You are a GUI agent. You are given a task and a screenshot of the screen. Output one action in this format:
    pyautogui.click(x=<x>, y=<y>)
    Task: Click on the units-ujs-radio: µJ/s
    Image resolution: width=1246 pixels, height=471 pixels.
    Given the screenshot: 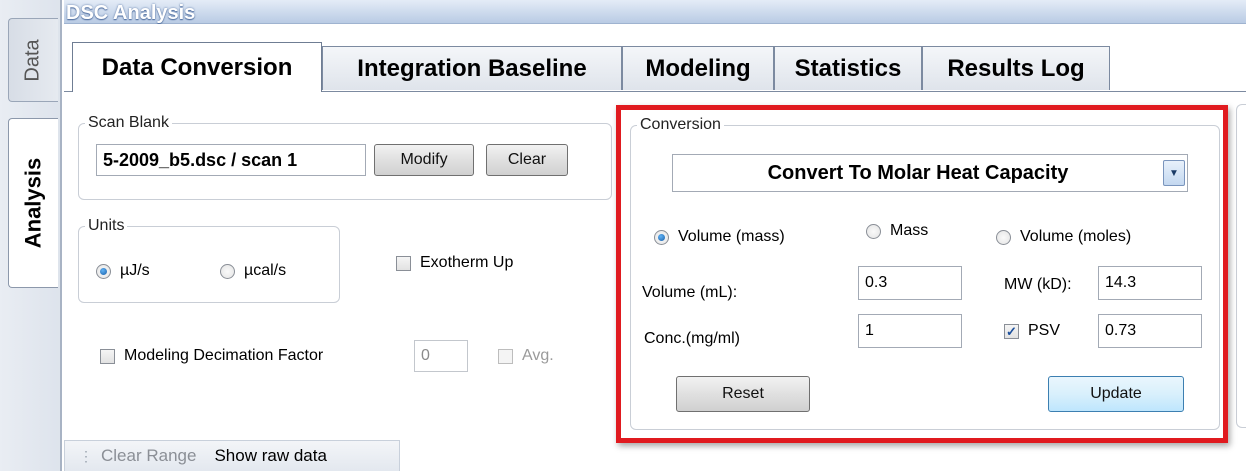 What is the action you would take?
    pyautogui.click(x=123, y=271)
    